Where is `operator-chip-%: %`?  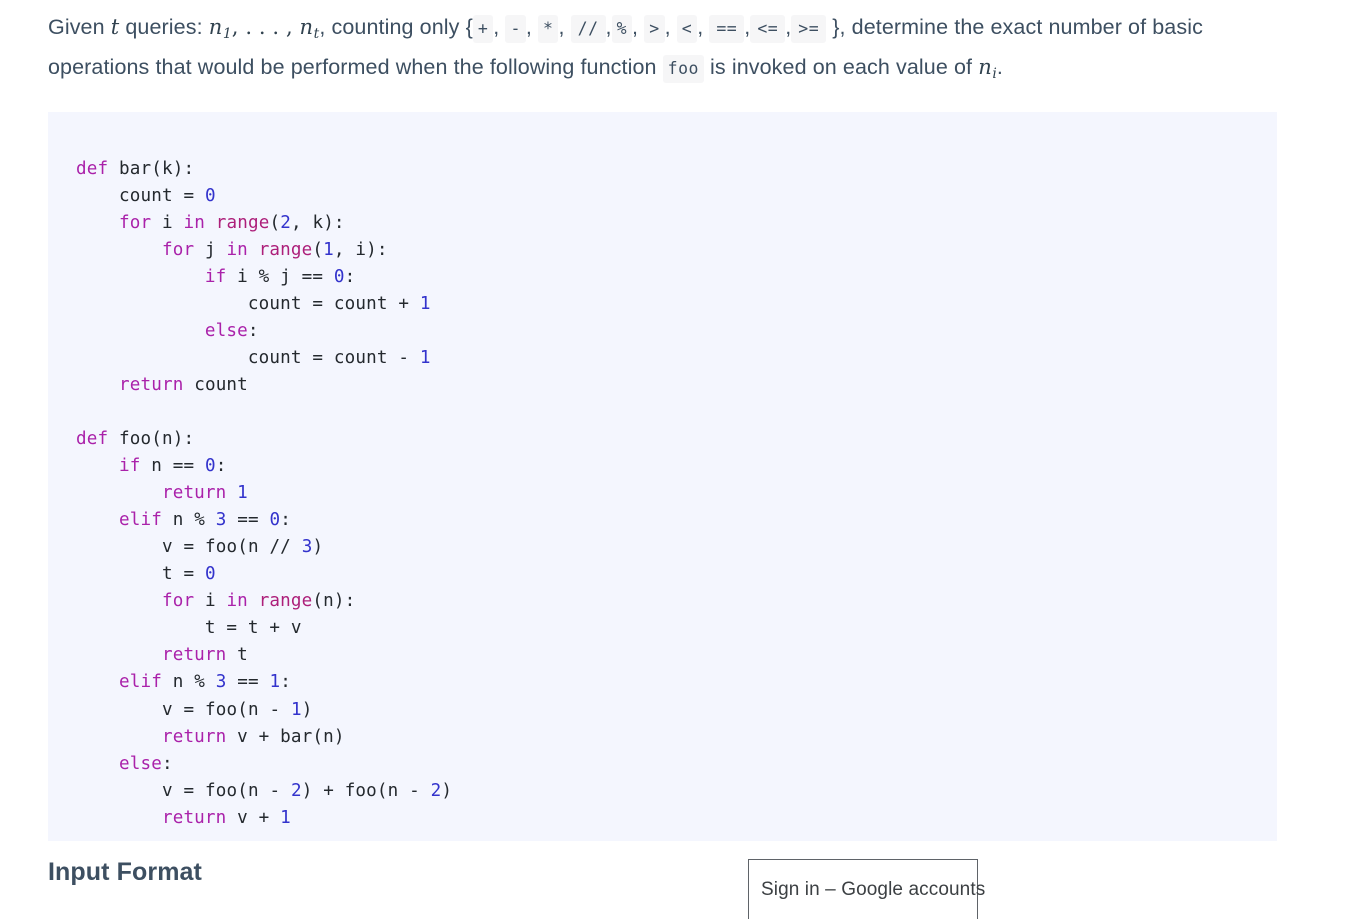 operator-chip-%: % is located at coordinates (622, 29).